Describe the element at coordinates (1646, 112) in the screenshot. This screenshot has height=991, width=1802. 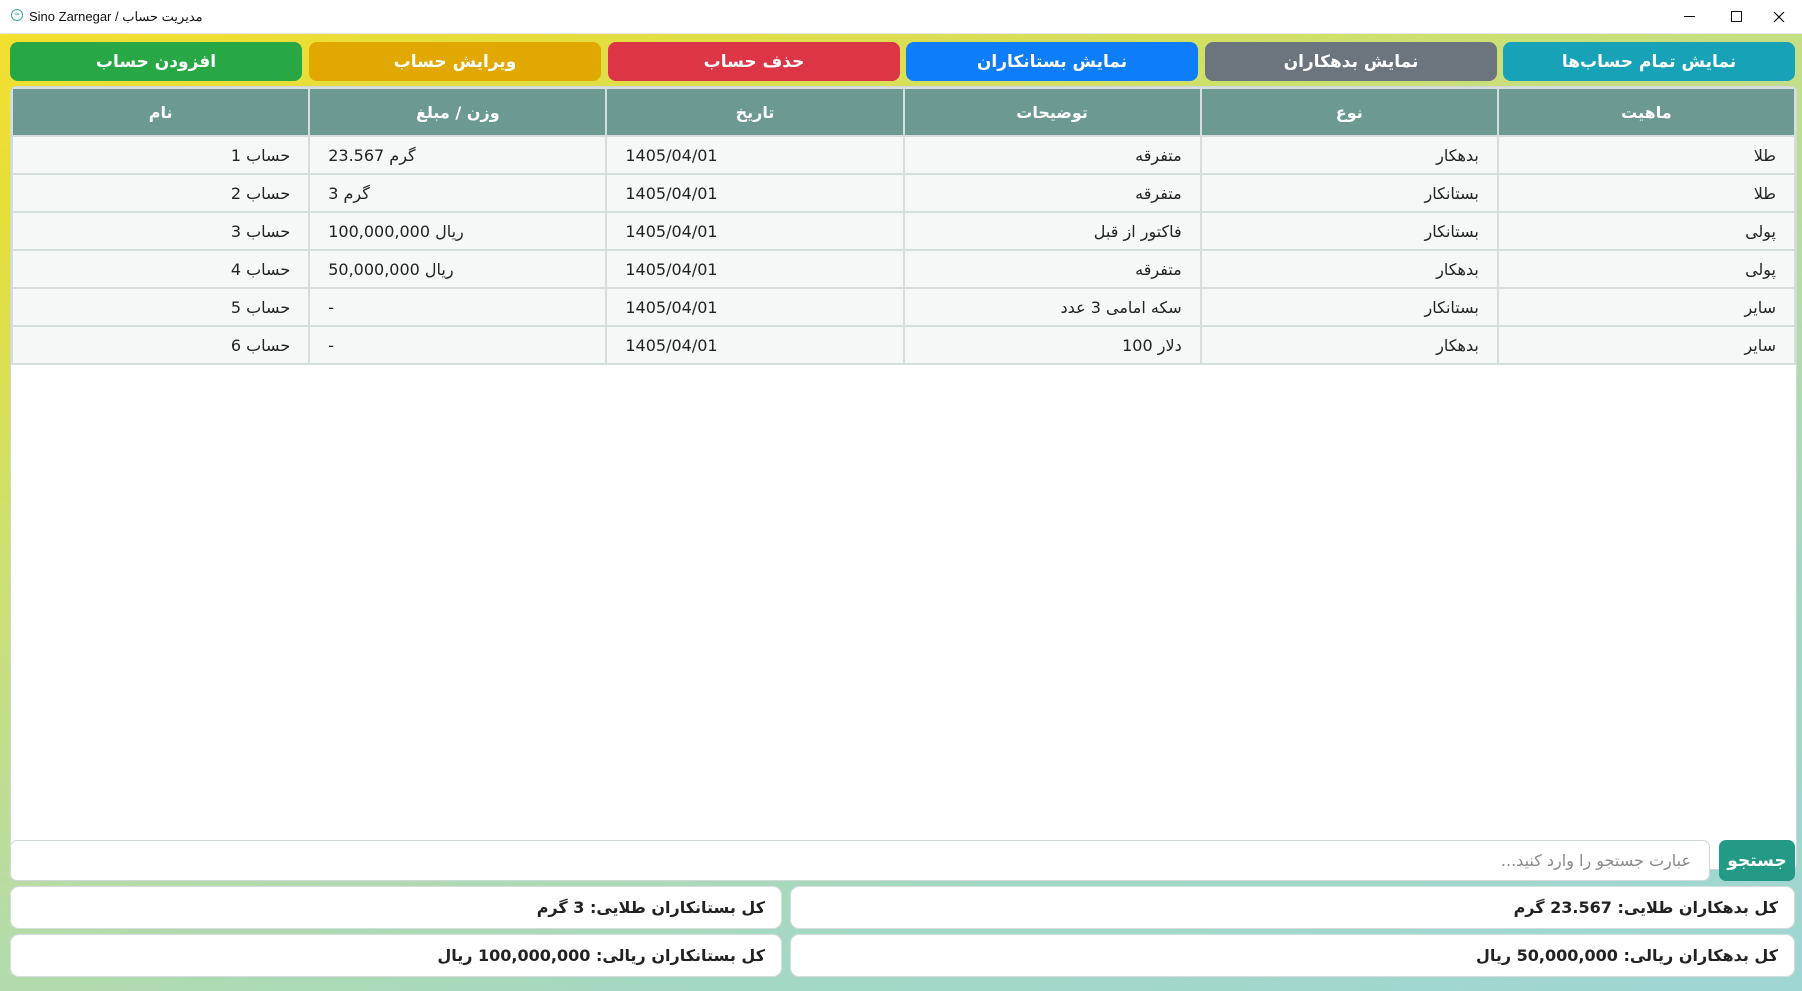
I see `column-header: ماهیت` at that location.